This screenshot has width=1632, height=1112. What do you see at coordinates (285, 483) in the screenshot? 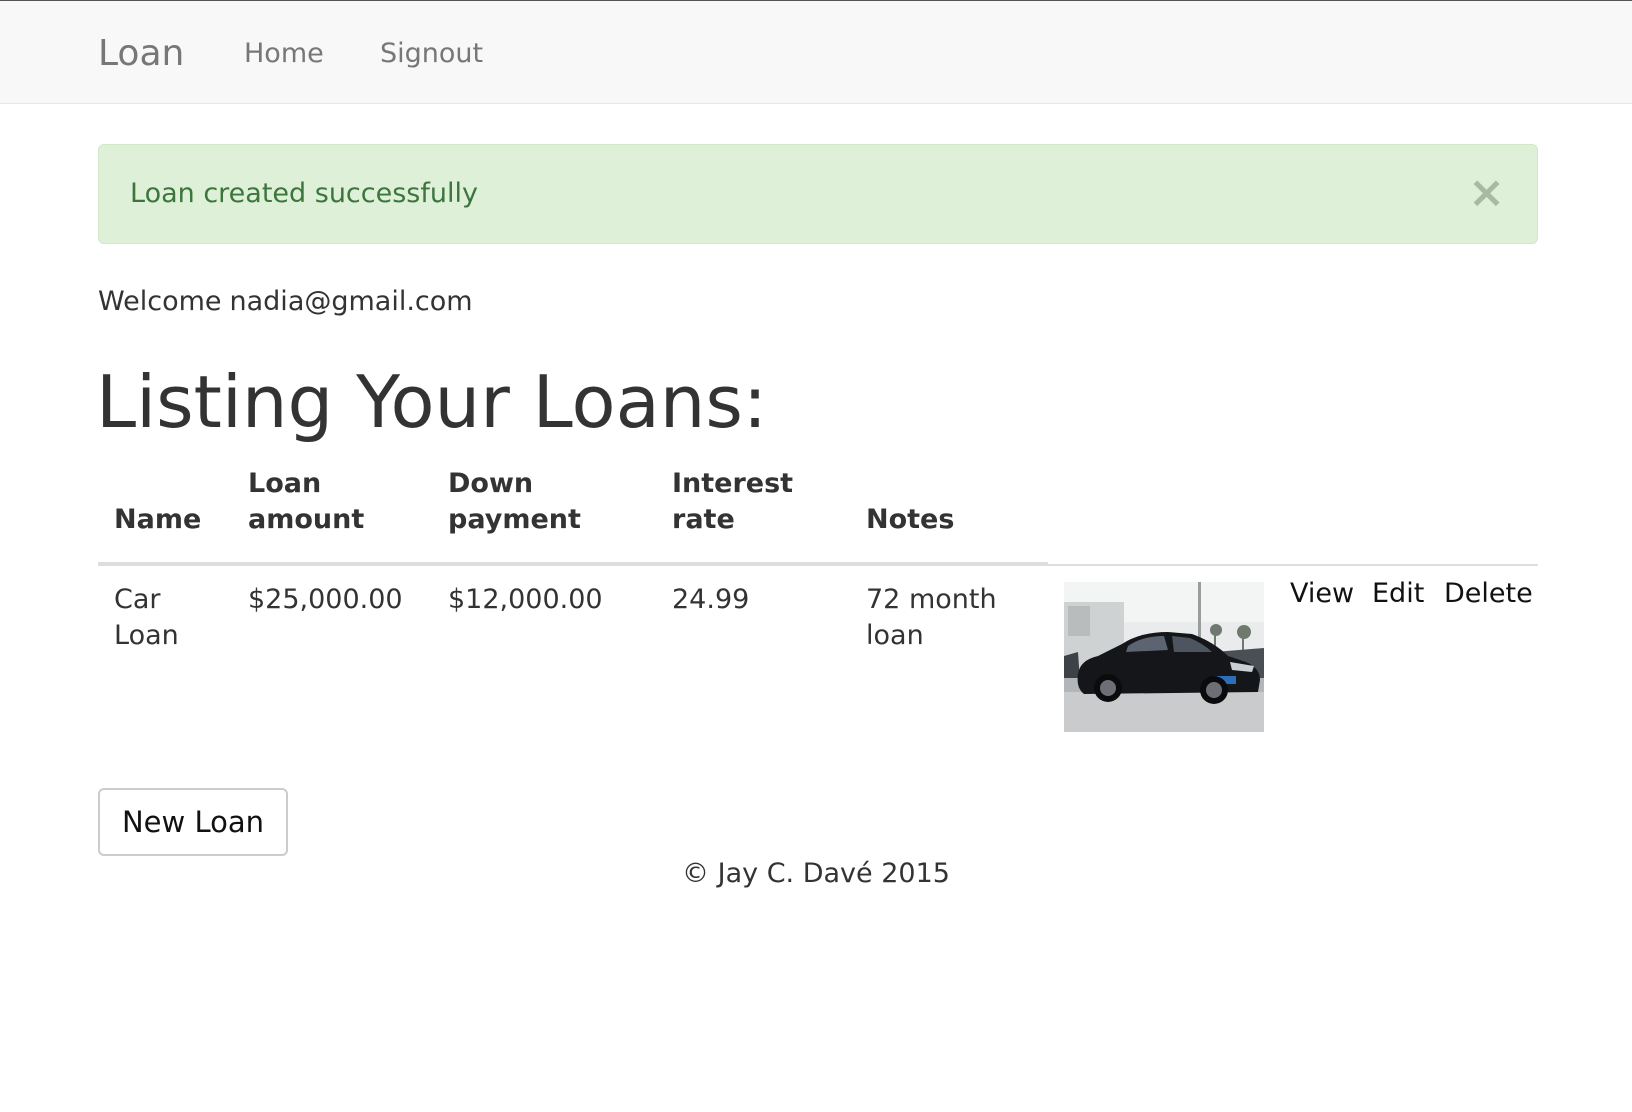
I see `header-loan-amount-line-1: Loan` at bounding box center [285, 483].